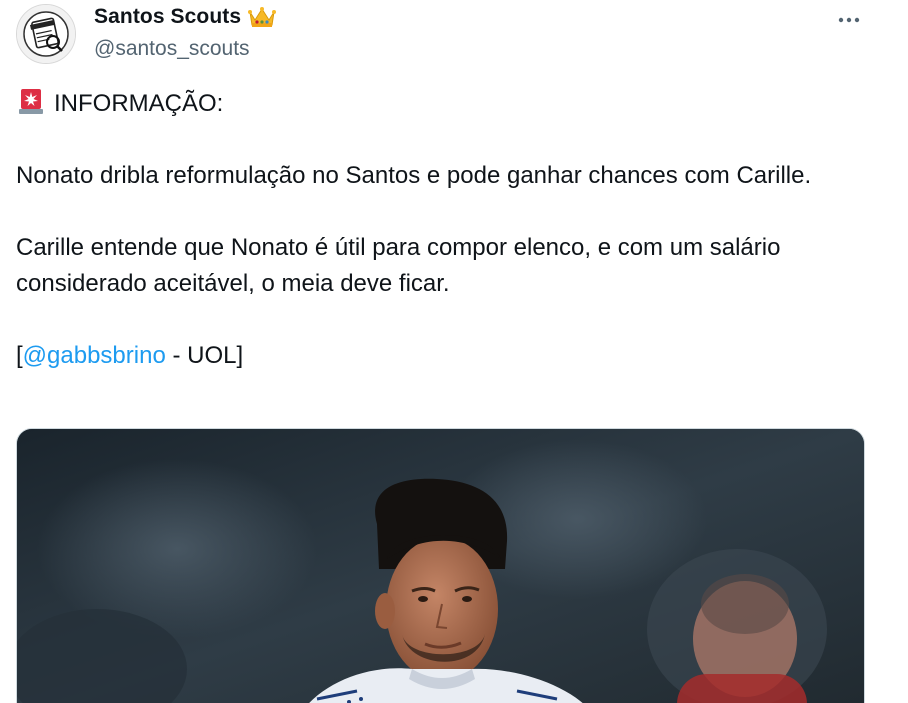 Image resolution: width=908 pixels, height=703 pixels. What do you see at coordinates (204, 355) in the screenshot?
I see `source-rest: - UOL]` at bounding box center [204, 355].